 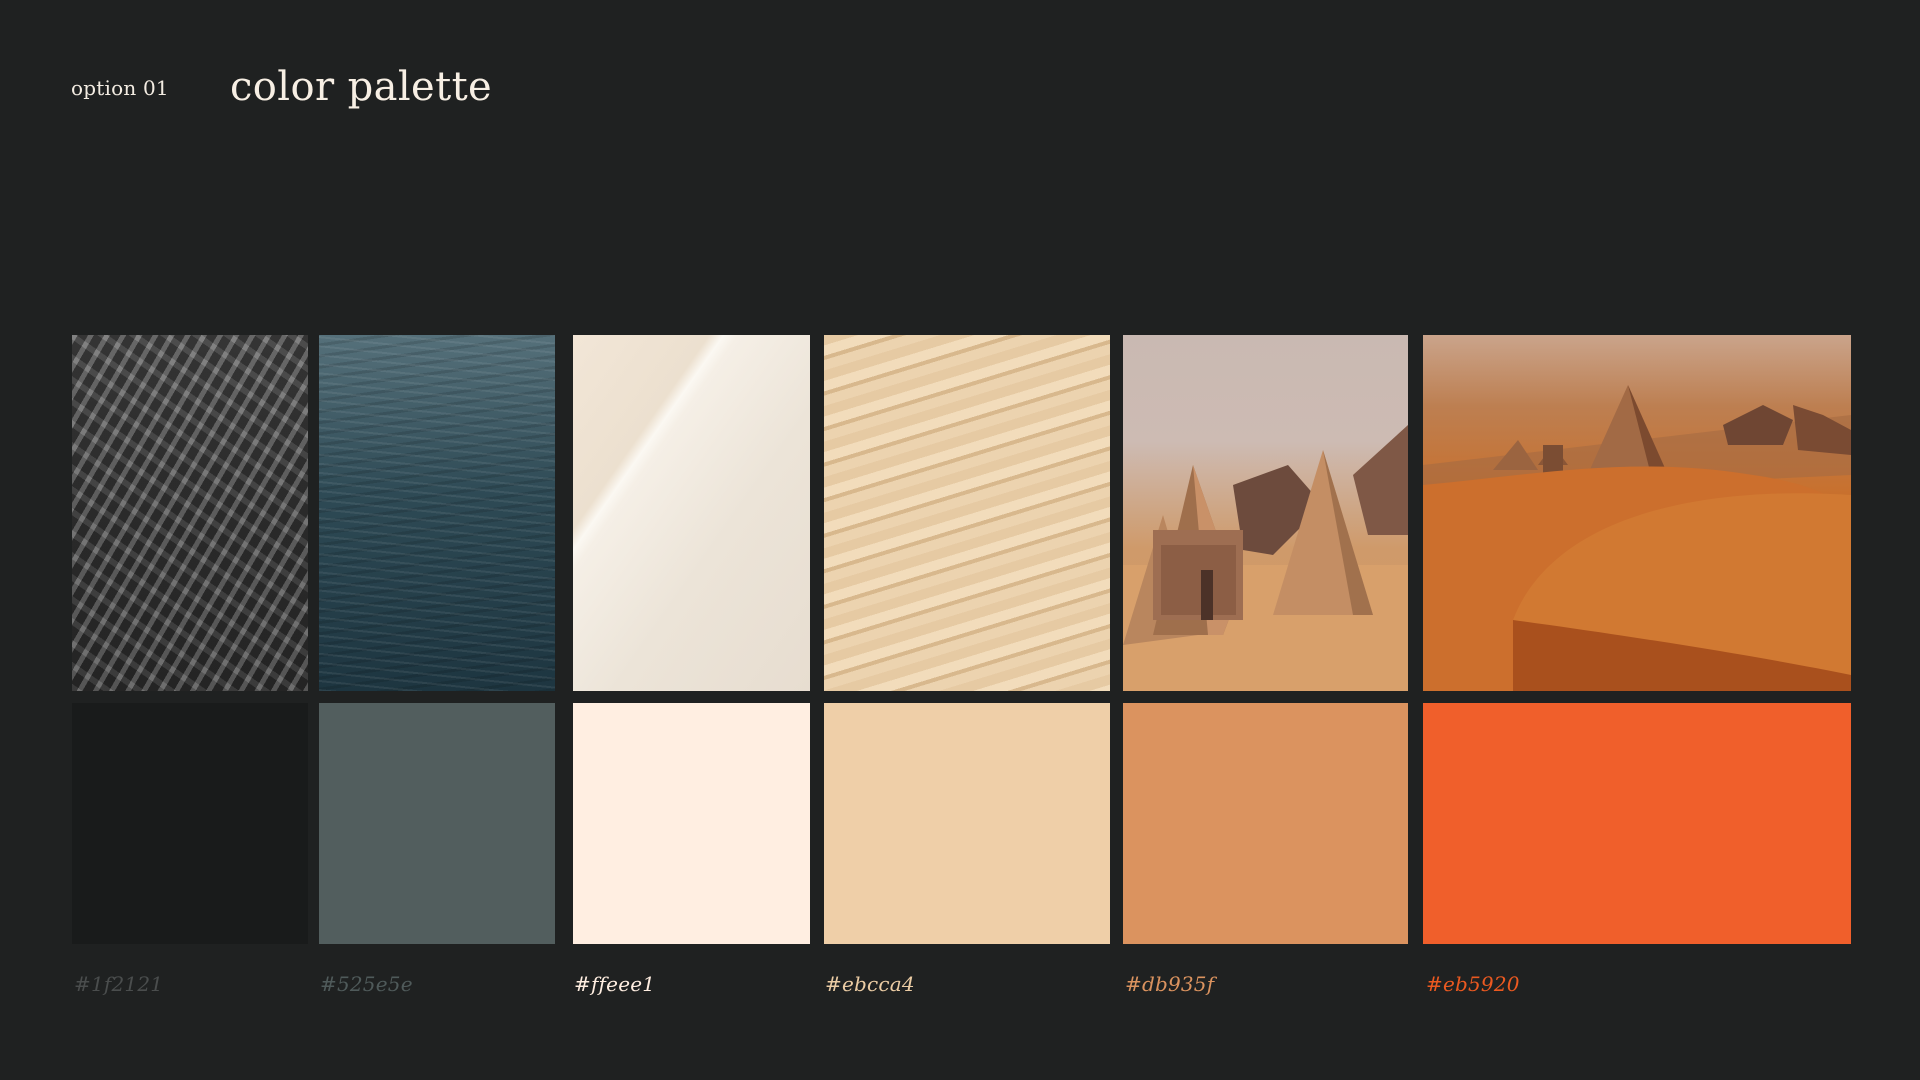 I want to click on desert-dunes-illustration, so click(x=1637, y=538).